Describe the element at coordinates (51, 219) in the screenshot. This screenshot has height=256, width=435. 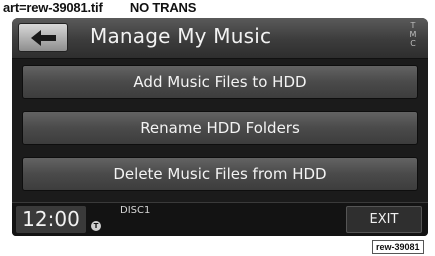
I see `clock-display: 12:00` at that location.